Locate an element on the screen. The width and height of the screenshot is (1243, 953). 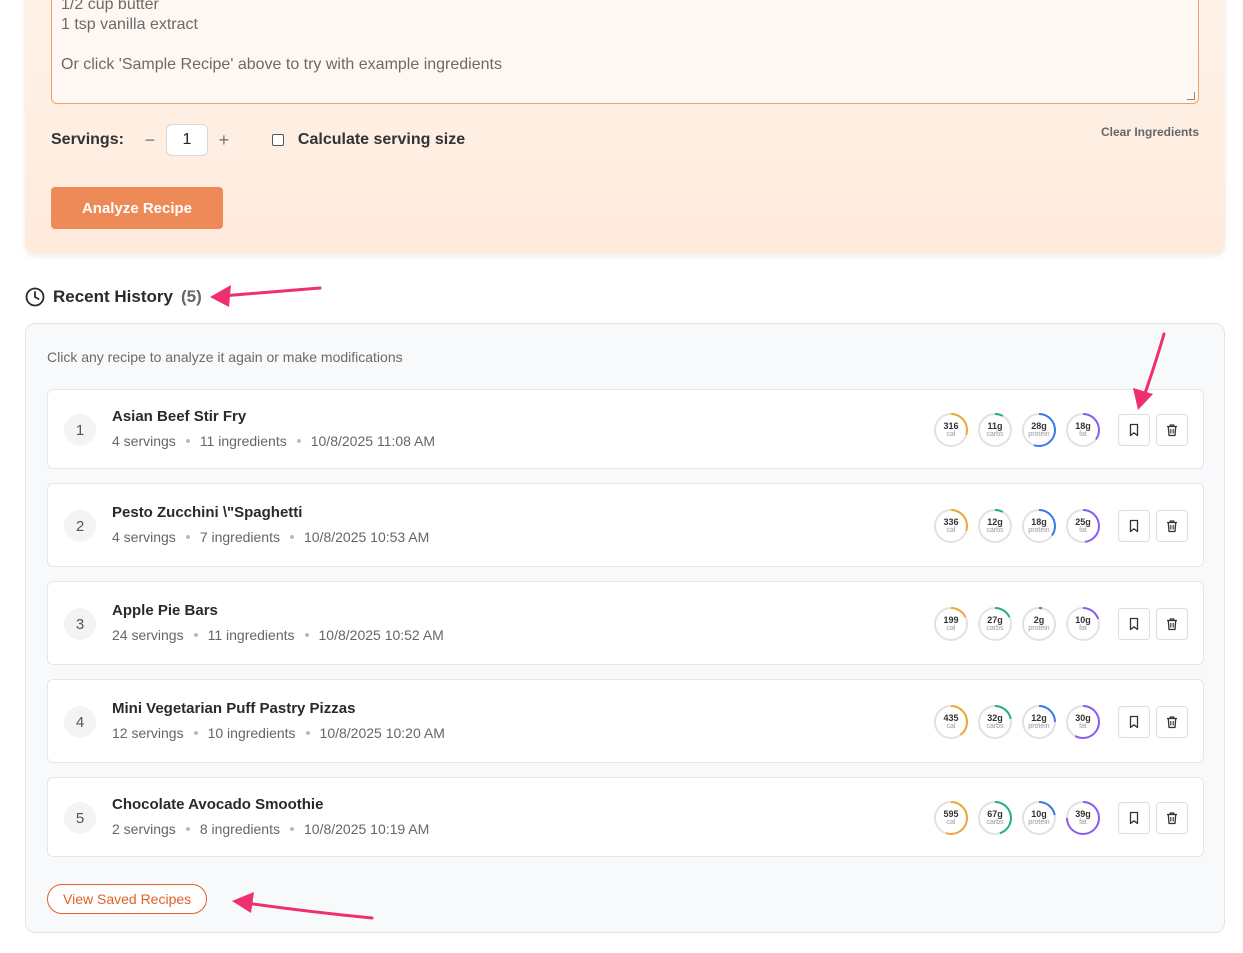
macro-cal: 199 cal is located at coordinates (951, 624).